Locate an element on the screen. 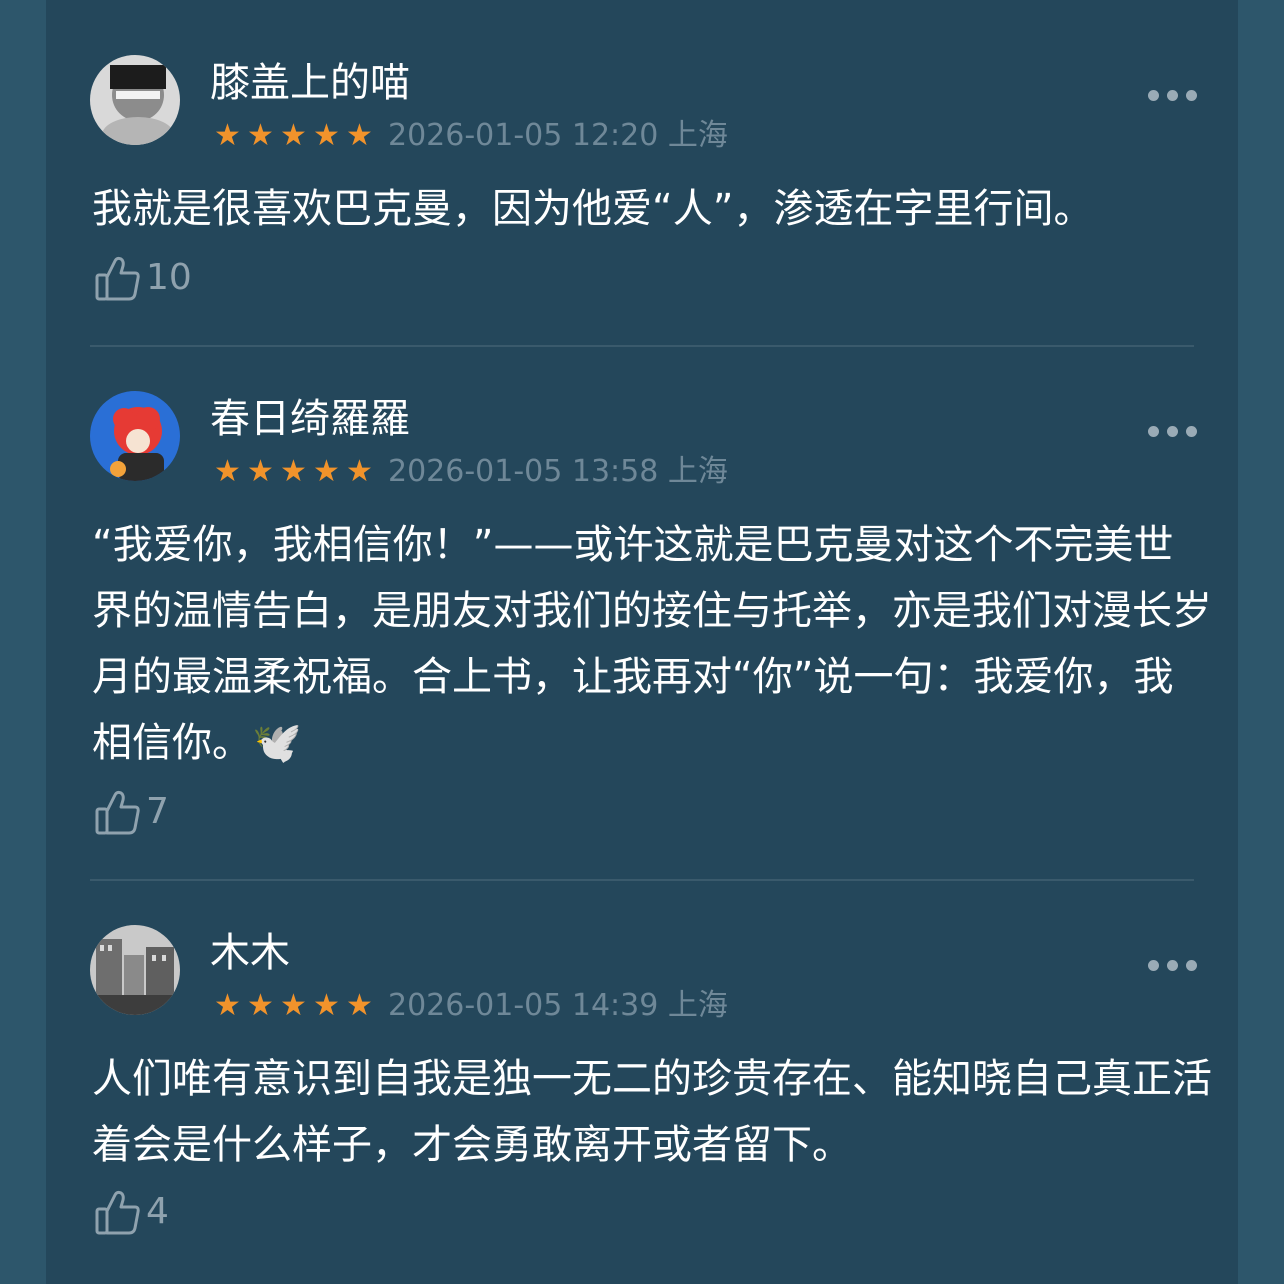 This screenshot has height=1284, width=1284. comment-meta: 2026-01-05 14:39 上海 is located at coordinates (558, 1005).